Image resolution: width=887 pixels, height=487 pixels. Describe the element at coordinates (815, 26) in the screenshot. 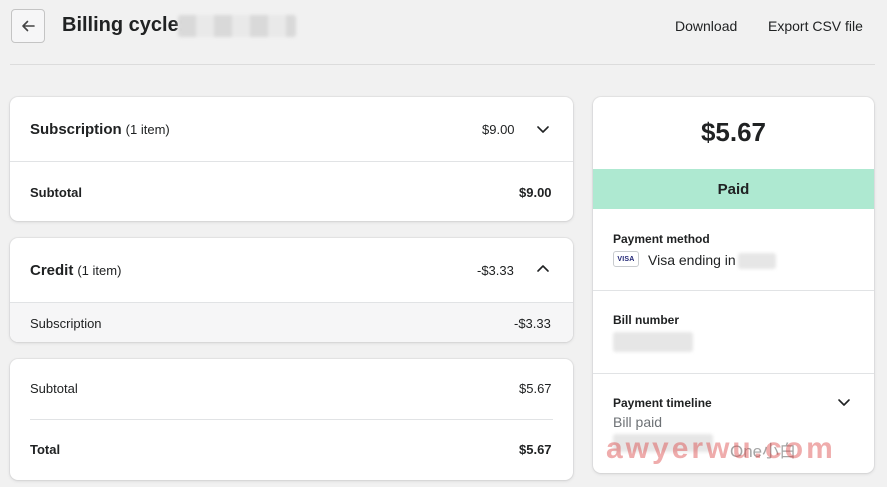

I see `export-csv-button: Export CSV file` at that location.